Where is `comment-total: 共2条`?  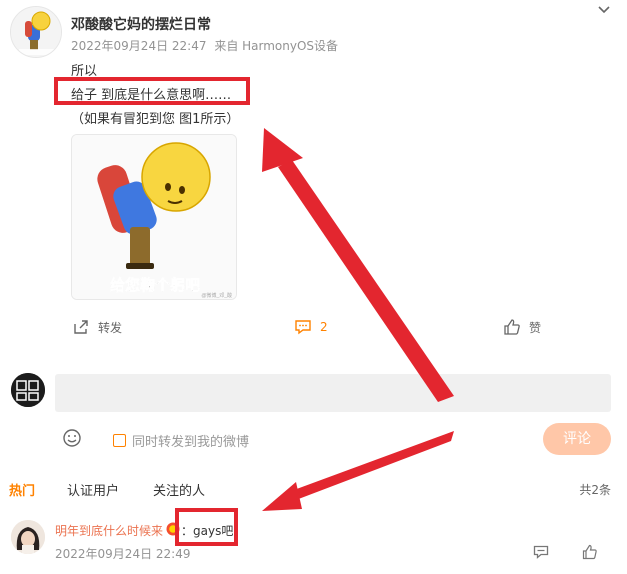 comment-total: 共2条 is located at coordinates (595, 490).